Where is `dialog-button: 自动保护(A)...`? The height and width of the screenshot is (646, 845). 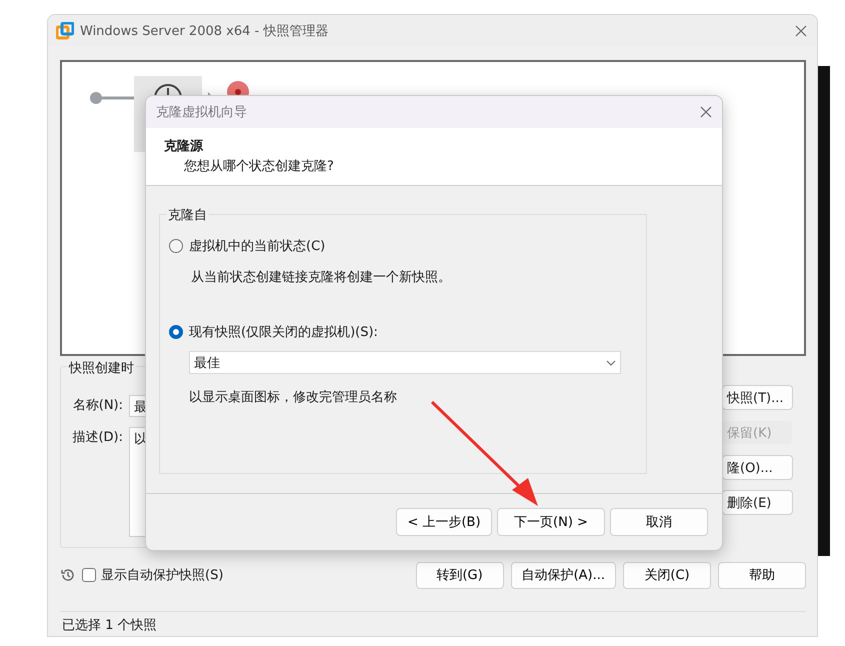 dialog-button: 自动保护(A)... is located at coordinates (563, 575).